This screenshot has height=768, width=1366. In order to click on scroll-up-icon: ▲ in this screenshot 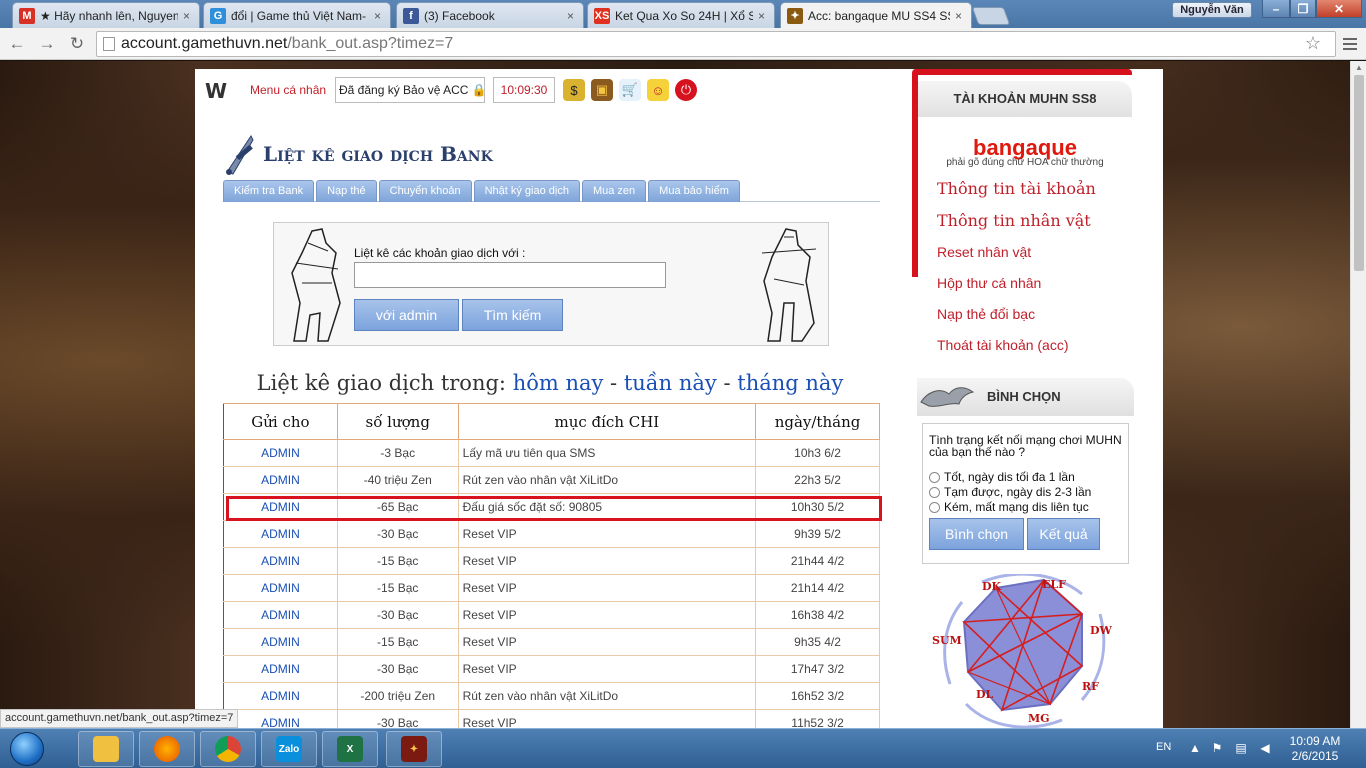, I will do `click(1359, 67)`.